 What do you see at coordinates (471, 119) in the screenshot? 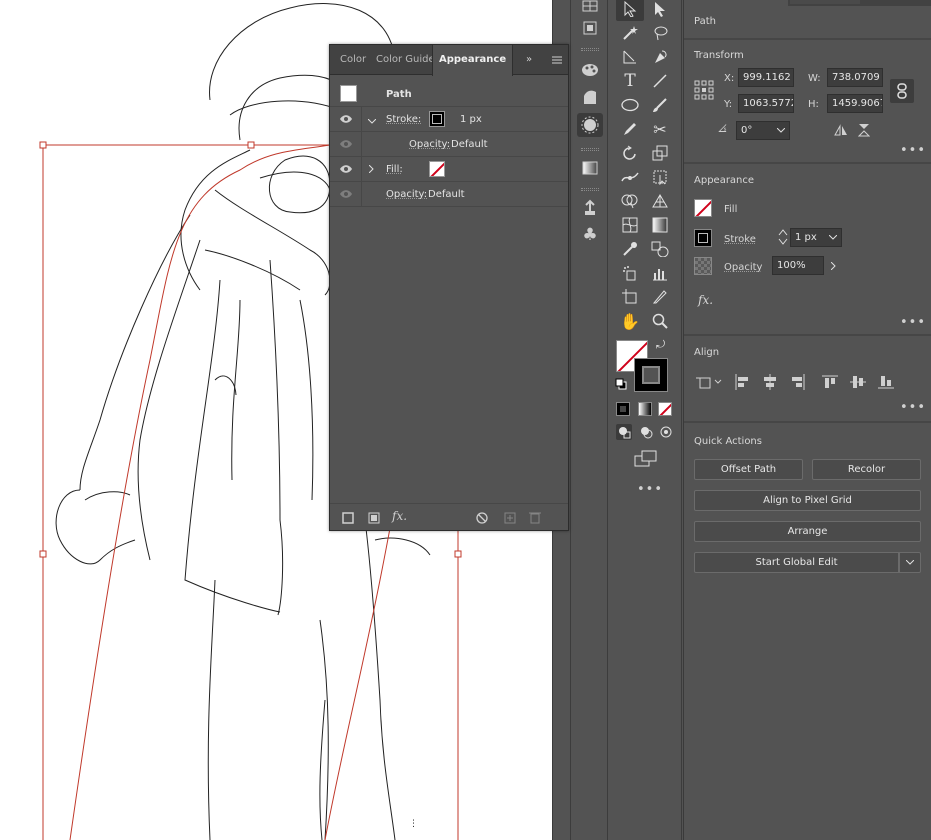
I see `stroke-weight-value: 1 px` at bounding box center [471, 119].